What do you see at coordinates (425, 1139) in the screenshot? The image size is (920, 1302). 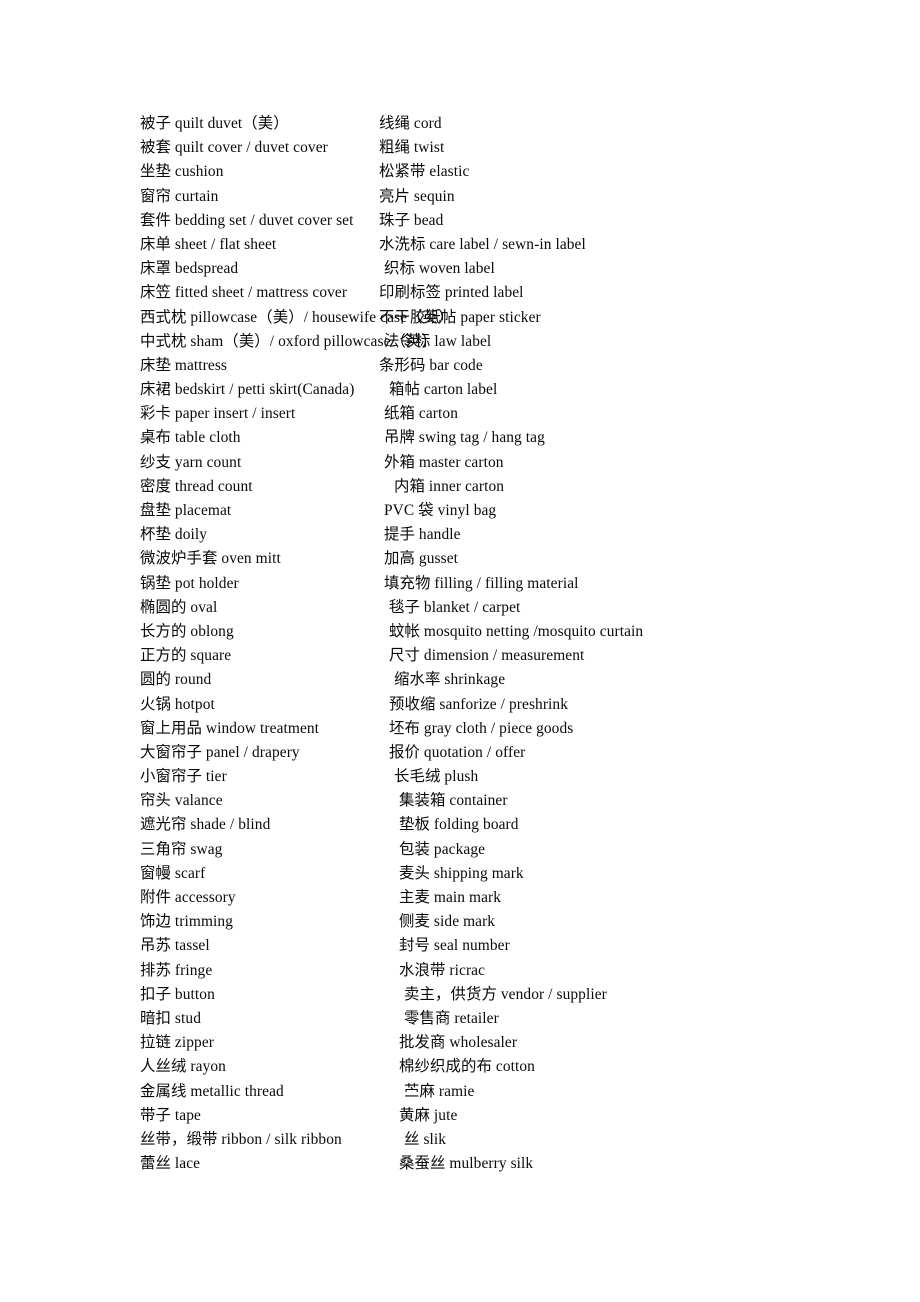 I see `glossary-entry: 丝 slik` at bounding box center [425, 1139].